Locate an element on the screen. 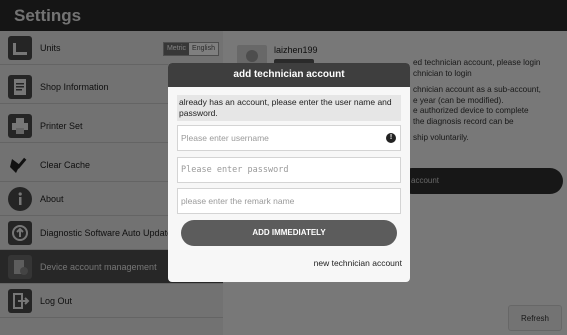  username-placeholder: Please enter username is located at coordinates (225, 138).